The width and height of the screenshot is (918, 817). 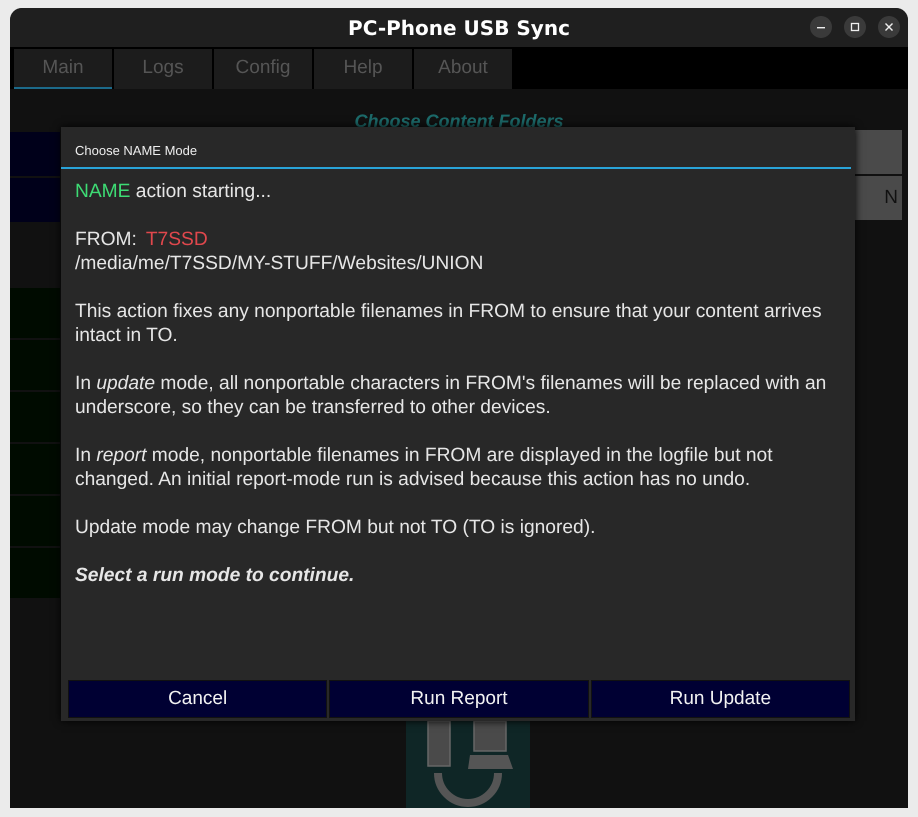 What do you see at coordinates (163, 69) in the screenshot?
I see `tab: Logs` at bounding box center [163, 69].